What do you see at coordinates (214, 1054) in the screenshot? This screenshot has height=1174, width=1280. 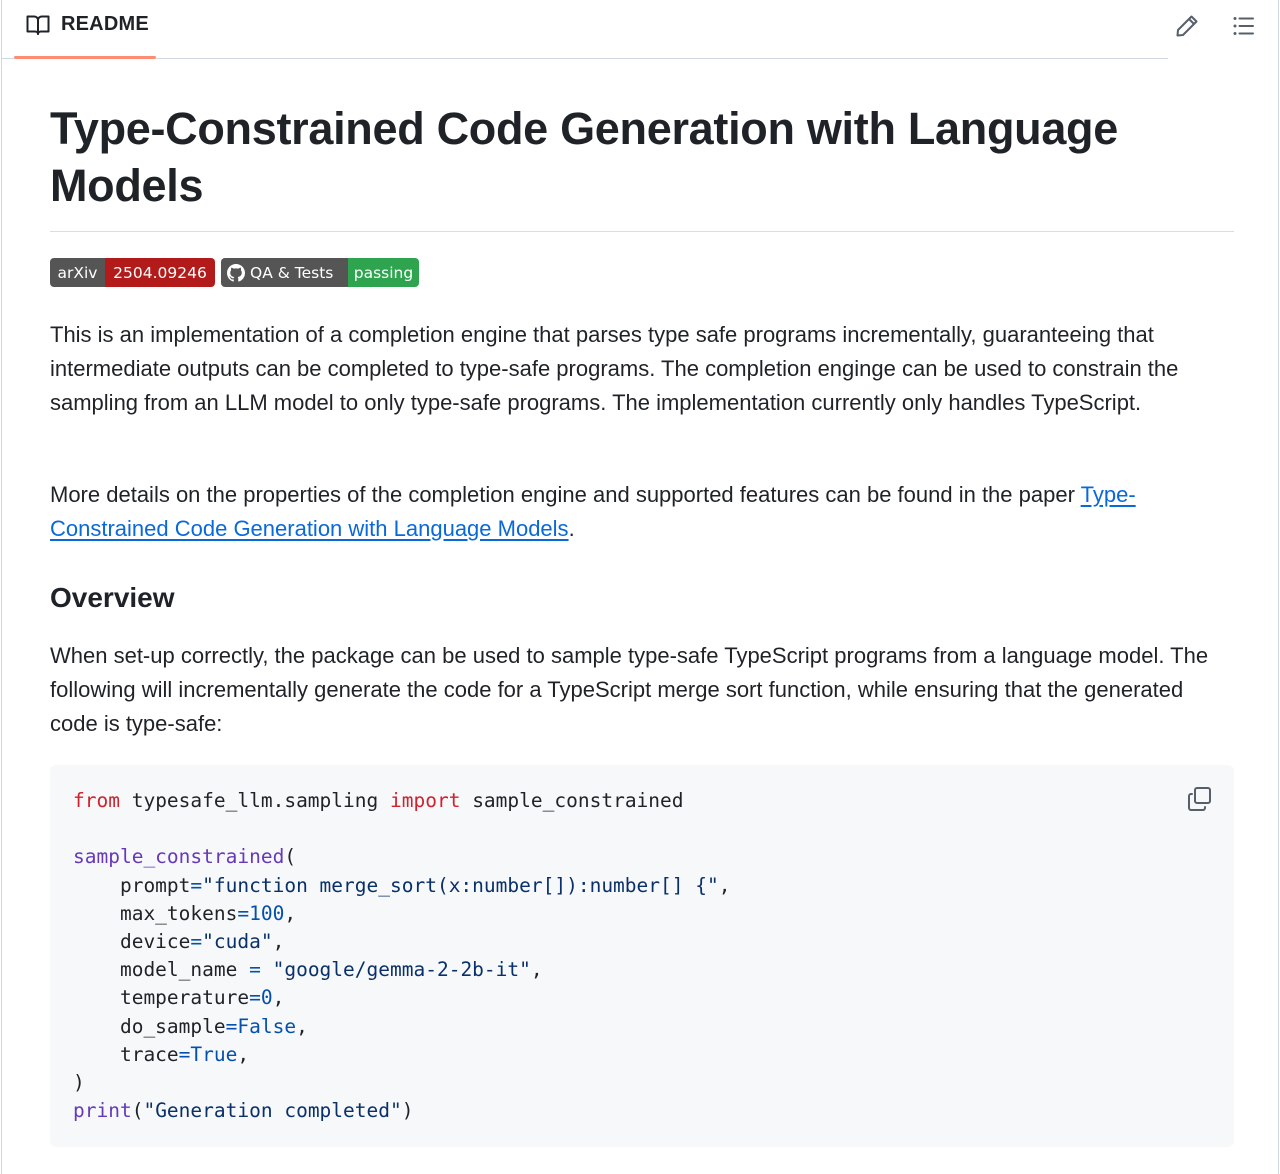 I see `code-arg-value: True` at bounding box center [214, 1054].